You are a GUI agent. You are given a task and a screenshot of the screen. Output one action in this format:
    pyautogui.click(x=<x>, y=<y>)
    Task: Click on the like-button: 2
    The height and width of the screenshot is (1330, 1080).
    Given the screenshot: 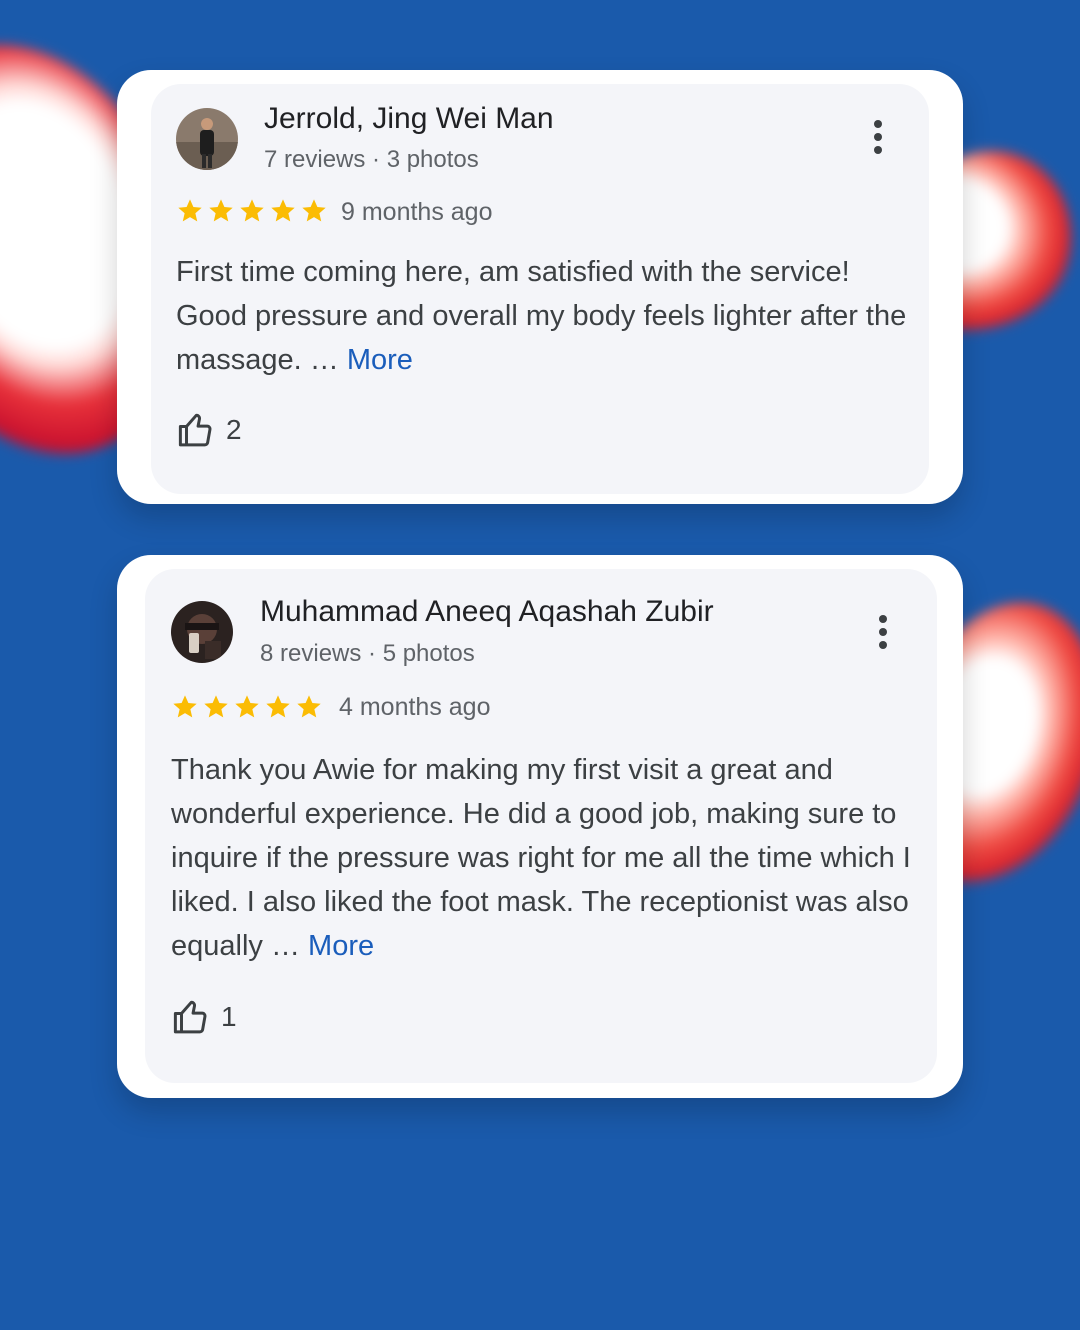 What is the action you would take?
    pyautogui.click(x=209, y=430)
    